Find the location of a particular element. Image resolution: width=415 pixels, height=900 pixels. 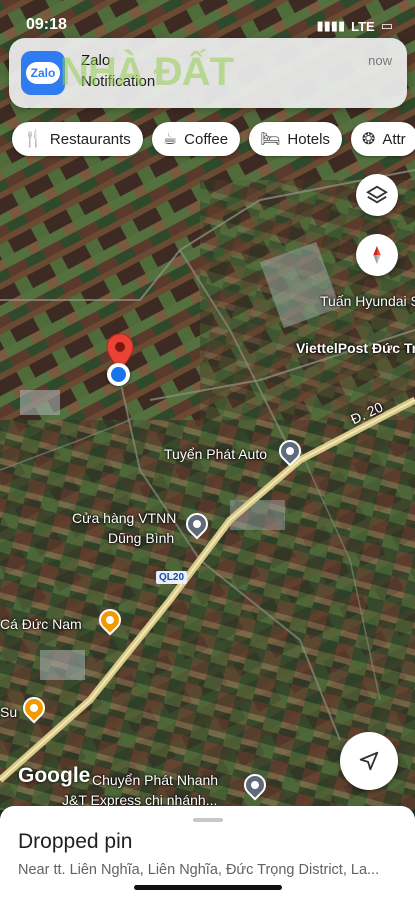

compass-button is located at coordinates (377, 255).